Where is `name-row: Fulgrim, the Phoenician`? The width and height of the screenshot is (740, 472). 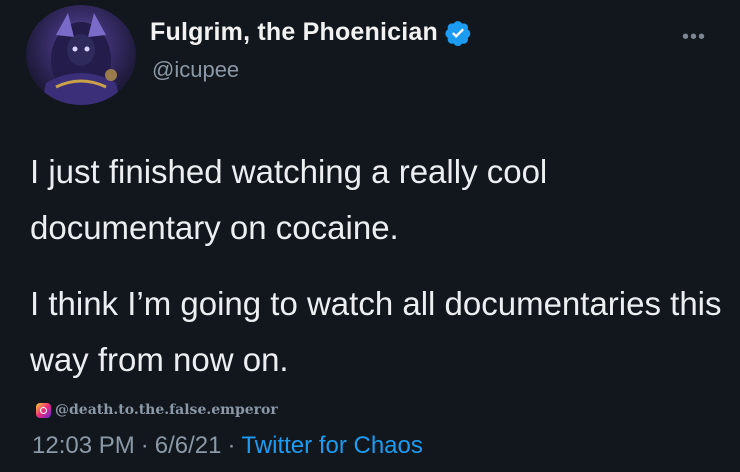 name-row: Fulgrim, the Phoenician is located at coordinates (311, 32).